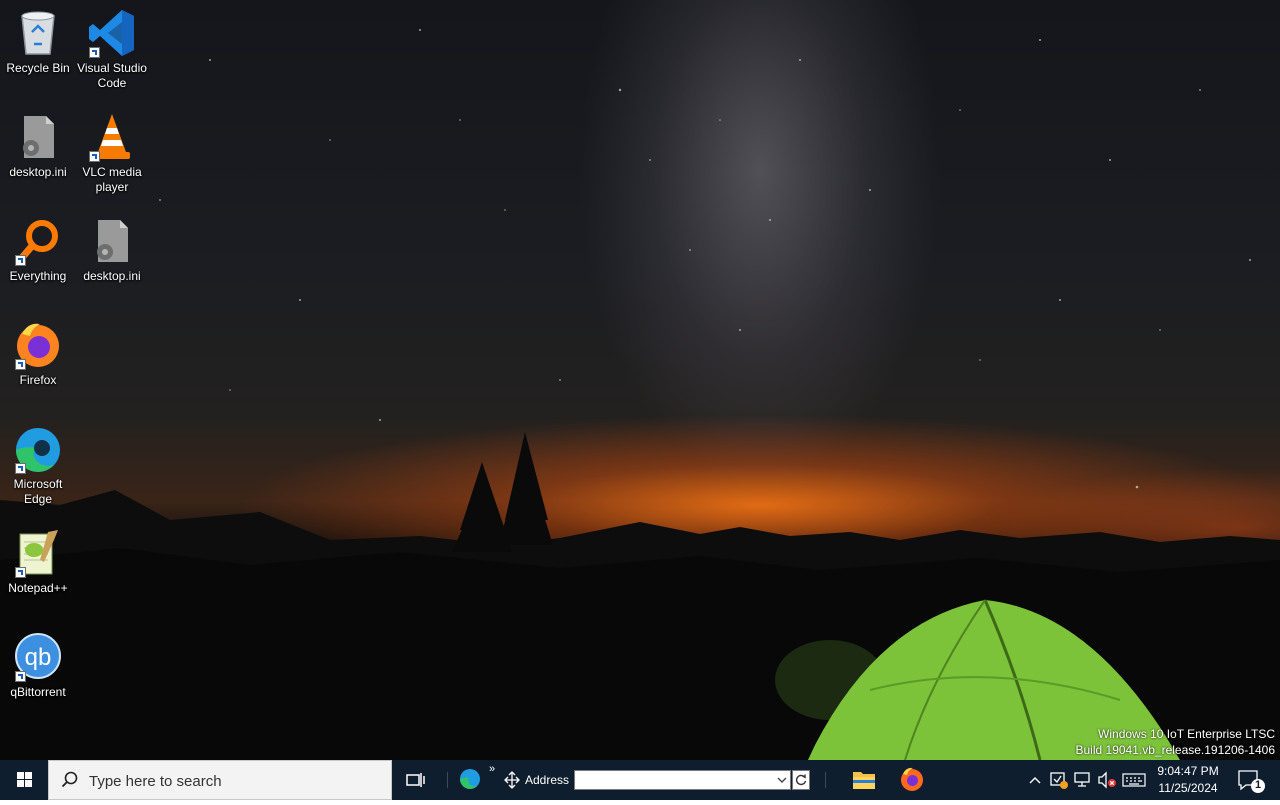 The width and height of the screenshot is (1280, 805). What do you see at coordinates (1188, 771) in the screenshot?
I see `clock-time: 9:04:47 PM` at bounding box center [1188, 771].